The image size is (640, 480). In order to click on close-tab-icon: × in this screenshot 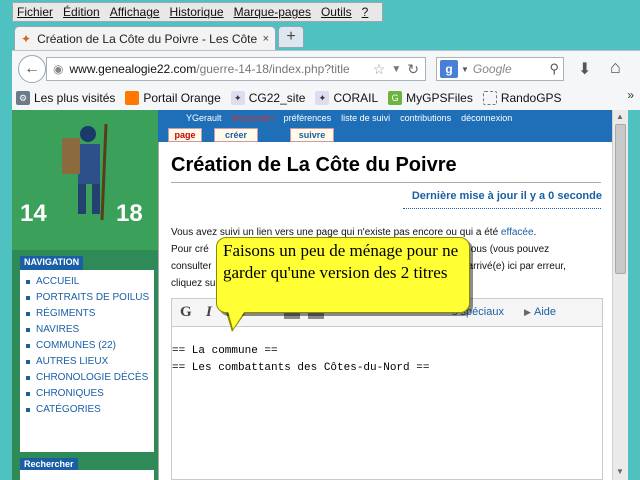, I will do `click(266, 39)`.